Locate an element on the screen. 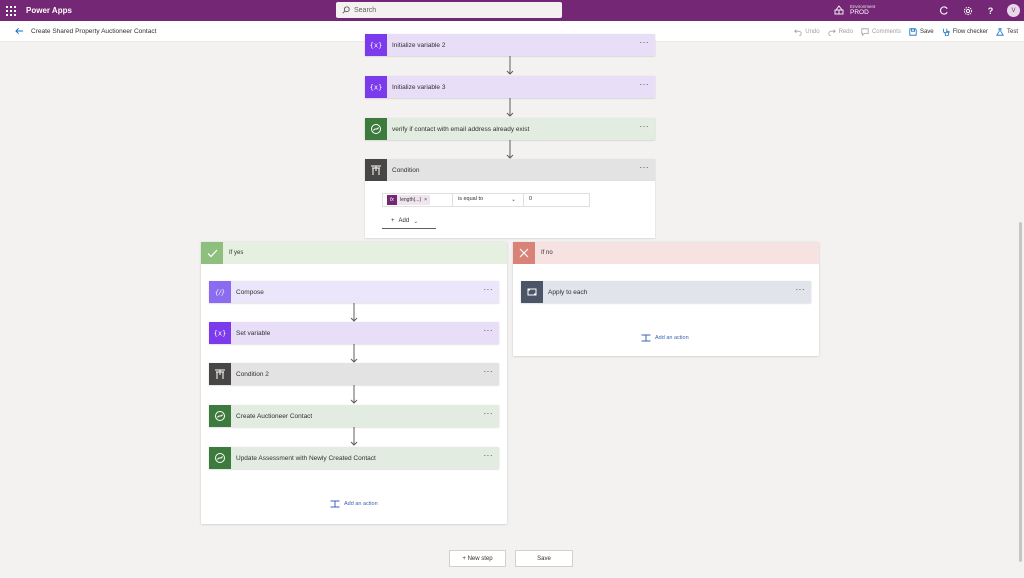  flow-checker-button: Flow checker is located at coordinates (965, 32).